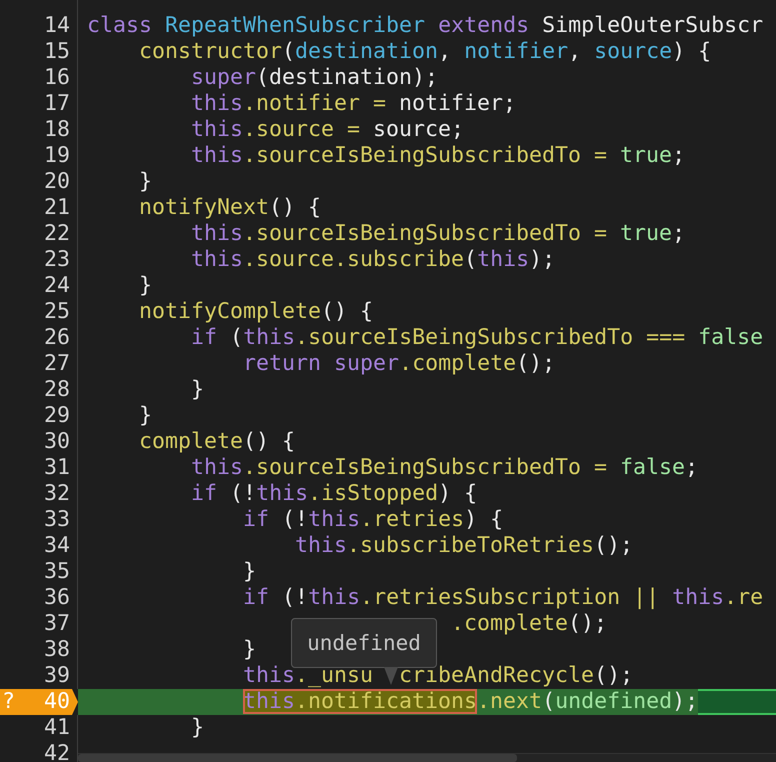 This screenshot has height=762, width=776. I want to click on code-line: complete() {, so click(217, 442).